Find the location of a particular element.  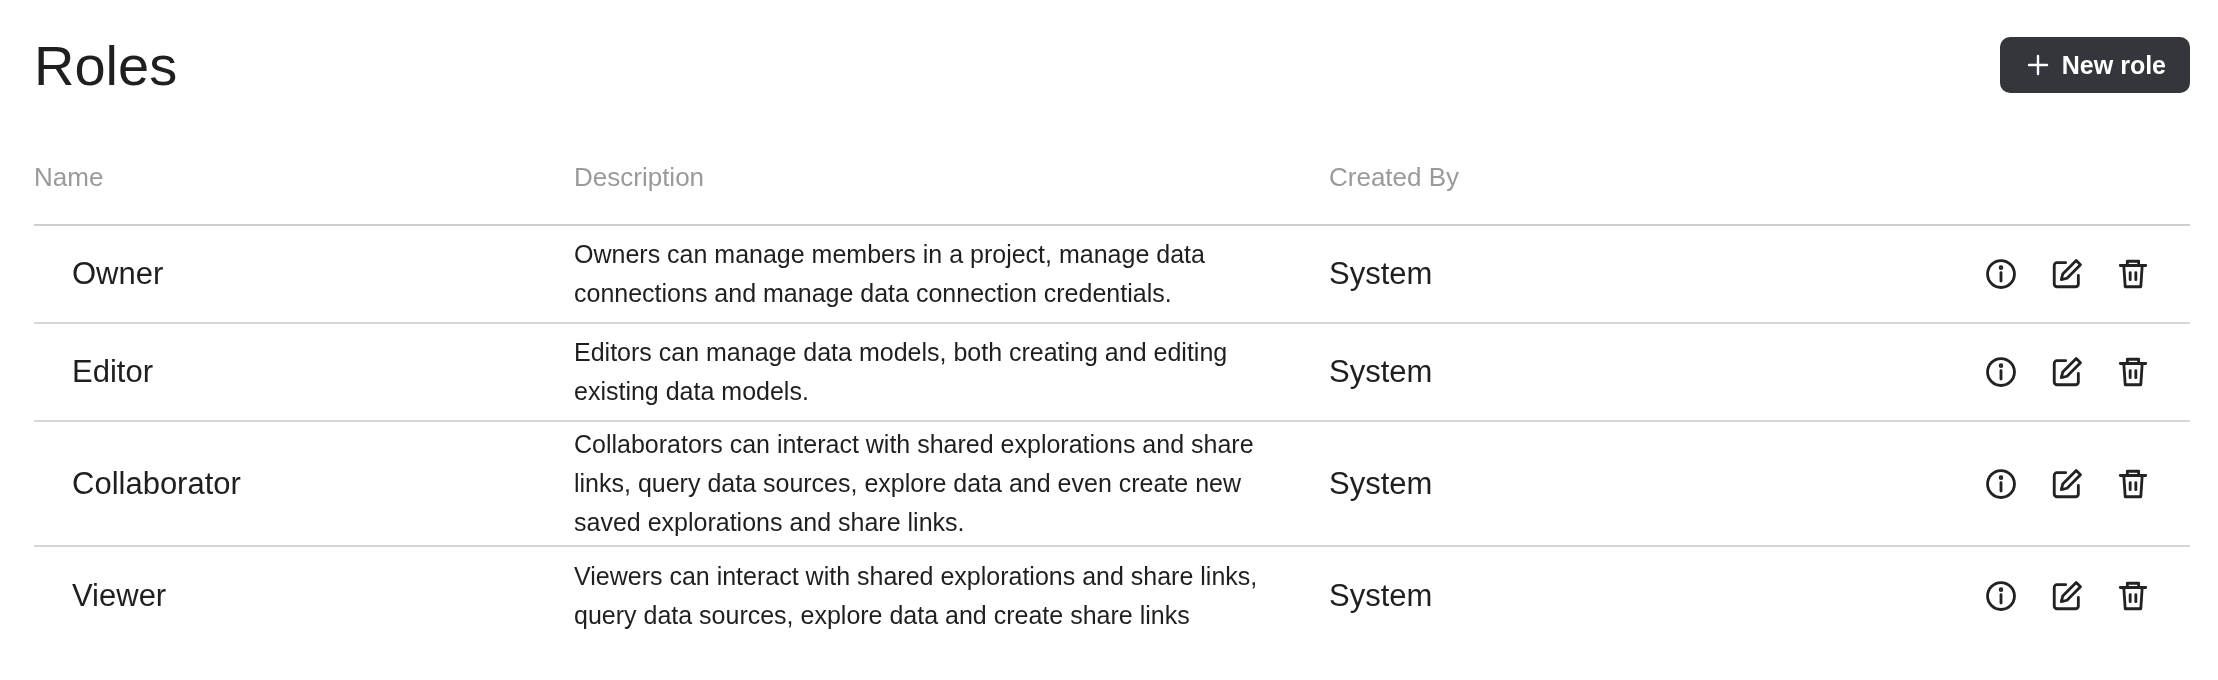

column-header: Description is located at coordinates (639, 177).